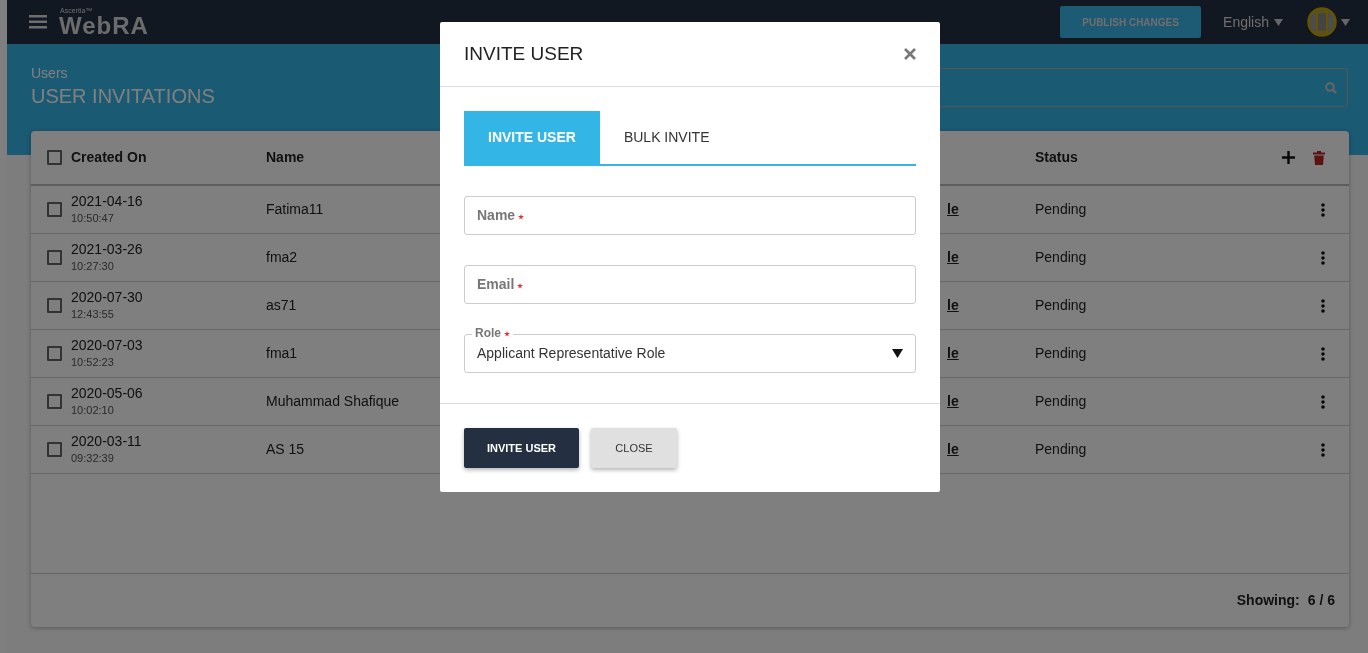 This screenshot has width=1368, height=653. I want to click on time-text: 09:32:39, so click(93, 458).